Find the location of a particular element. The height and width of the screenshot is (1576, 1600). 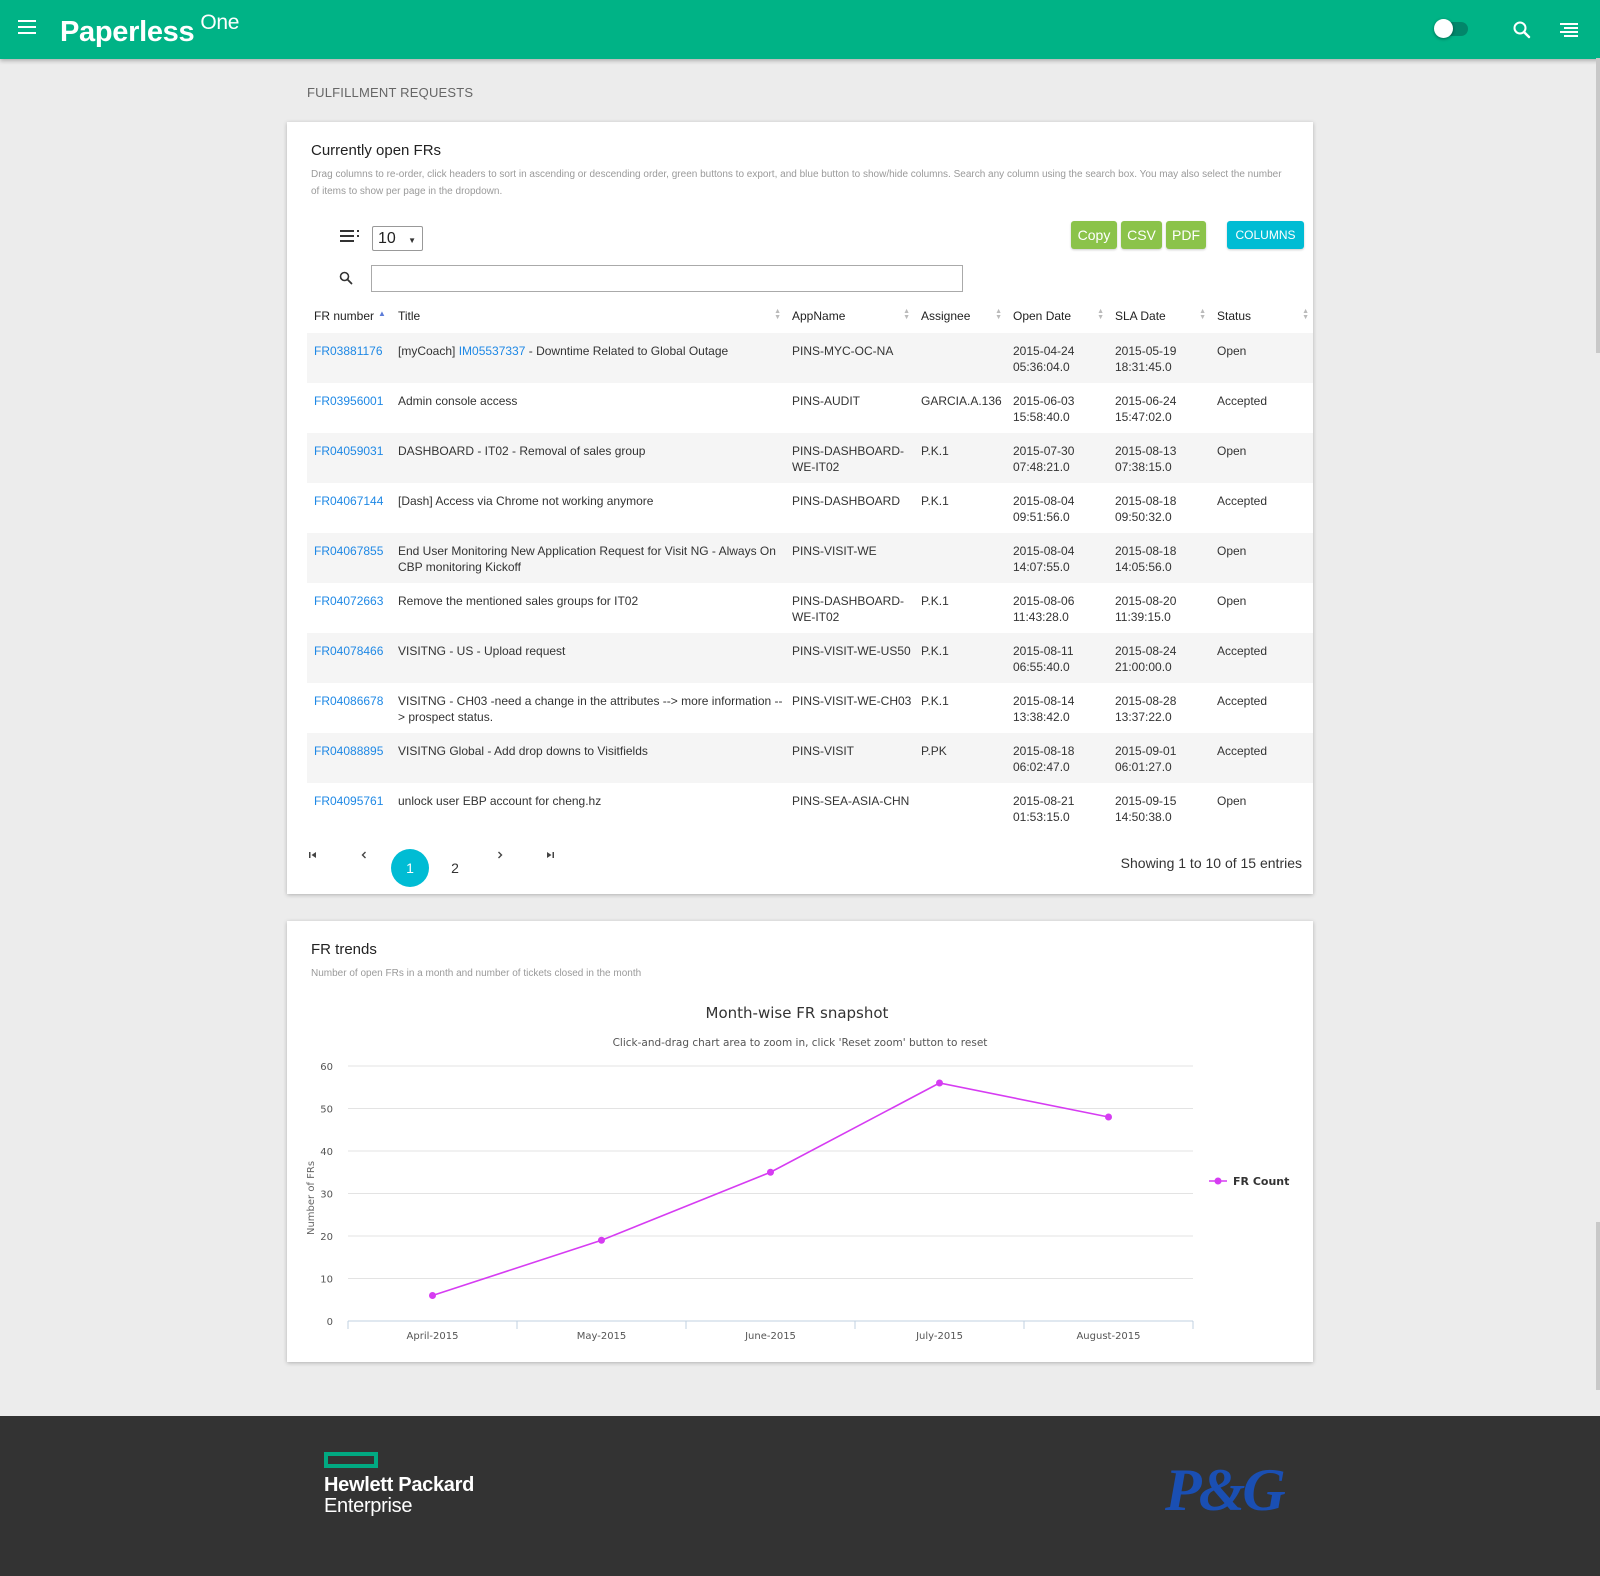

prev-page-icon is located at coordinates (364, 856).